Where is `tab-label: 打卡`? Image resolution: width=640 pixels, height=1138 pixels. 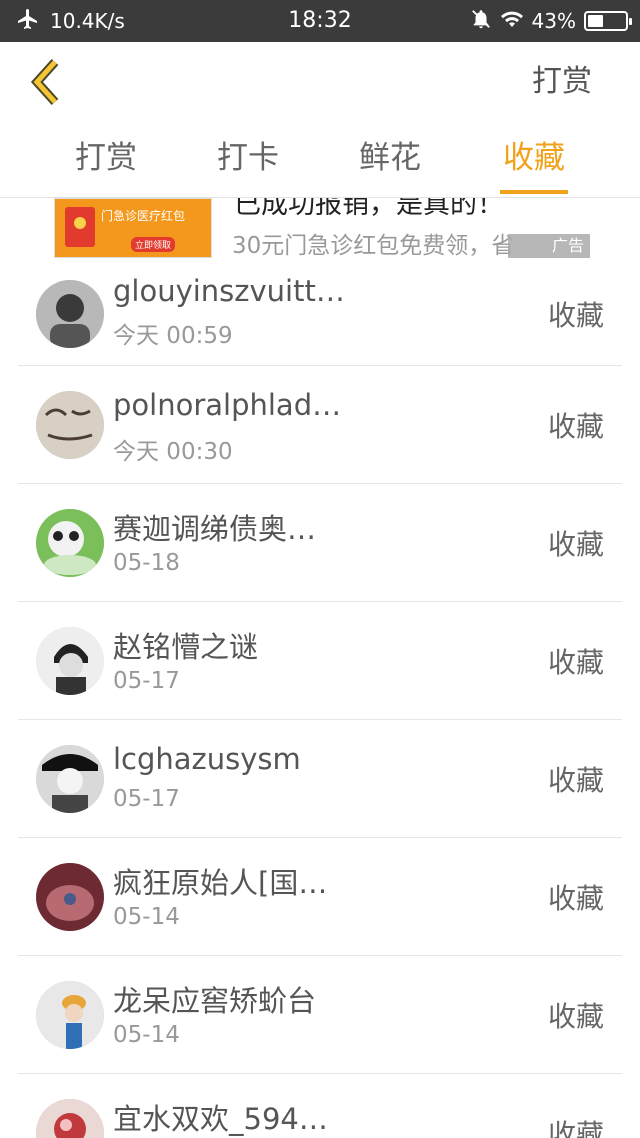 tab-label: 打卡 is located at coordinates (248, 158).